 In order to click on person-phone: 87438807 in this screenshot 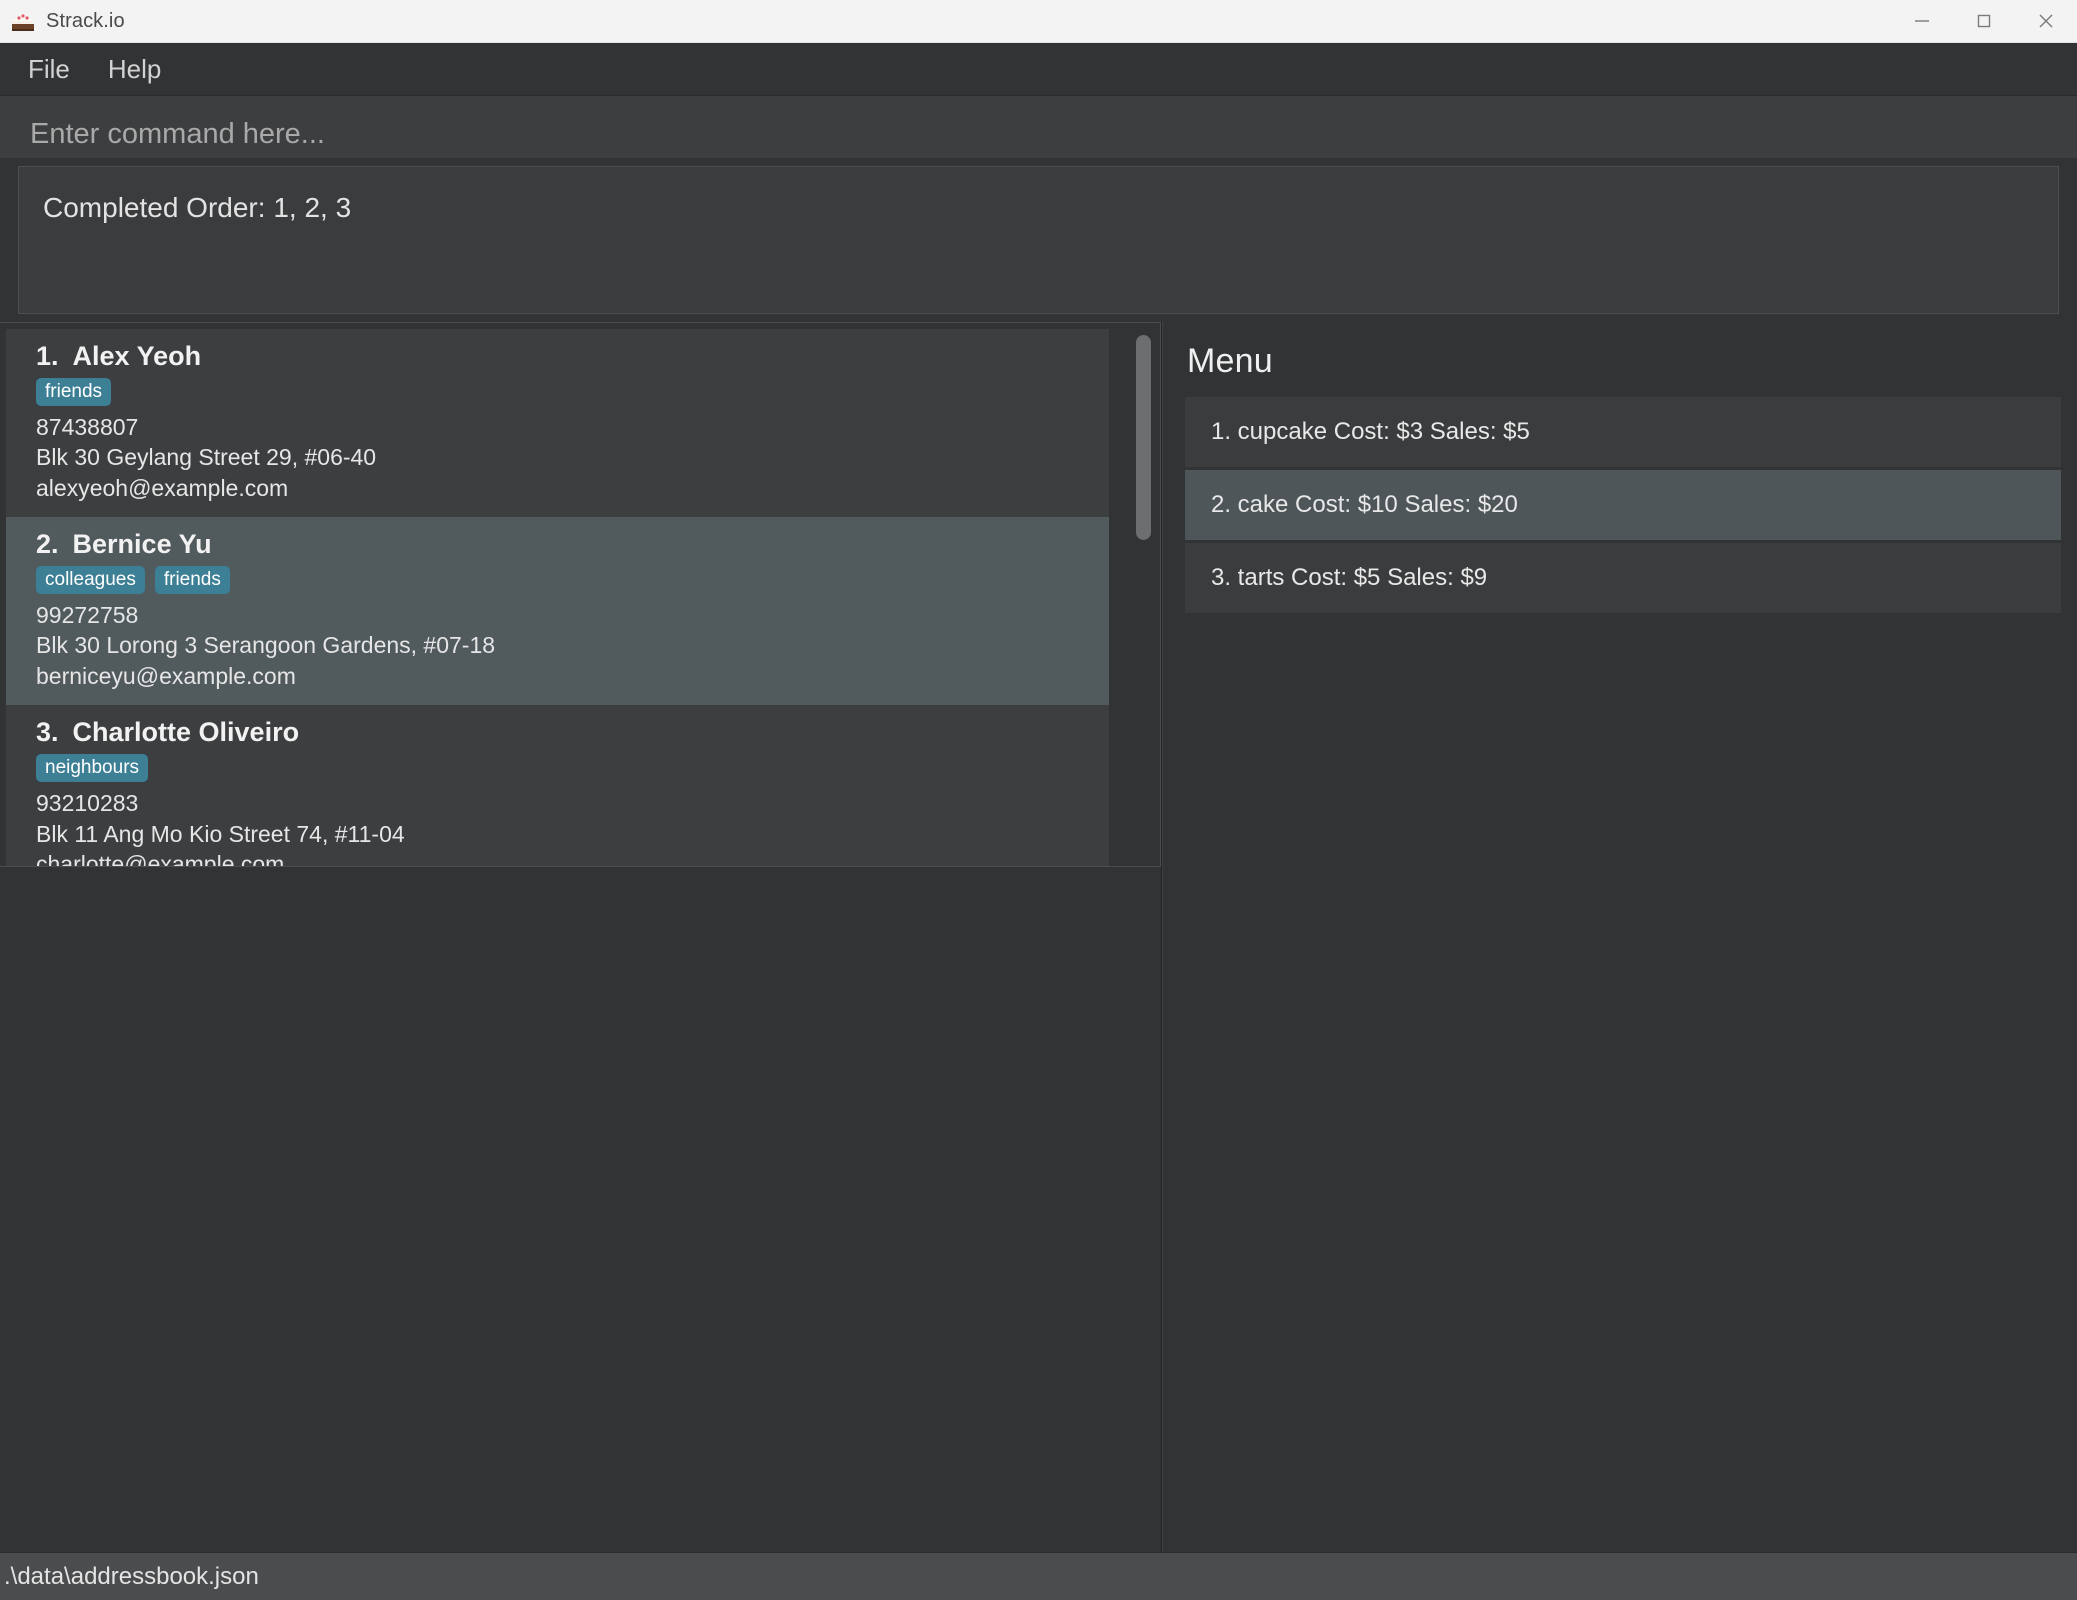, I will do `click(87, 427)`.